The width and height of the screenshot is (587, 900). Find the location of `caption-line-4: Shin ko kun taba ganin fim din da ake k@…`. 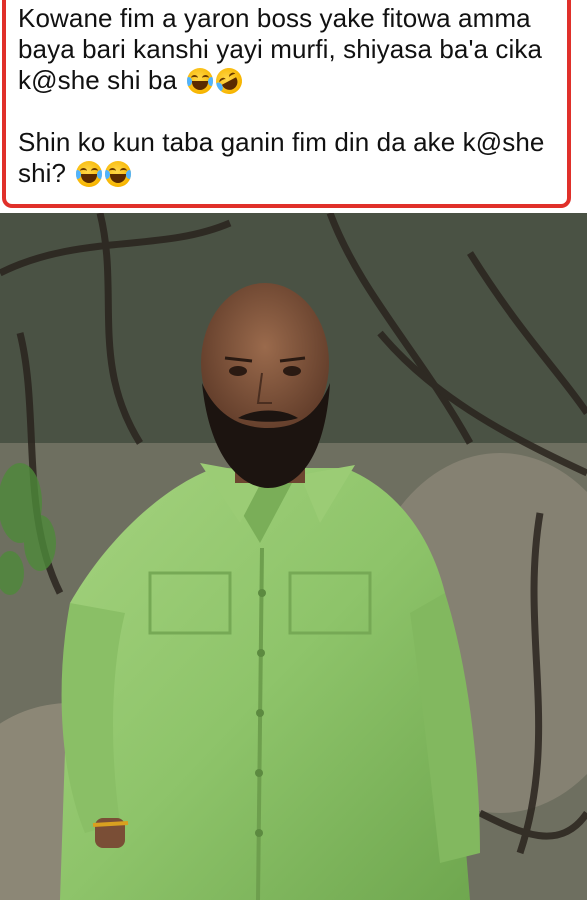

caption-line-4: Shin ko kun taba ganin fim din da ake k@… is located at coordinates (281, 142).